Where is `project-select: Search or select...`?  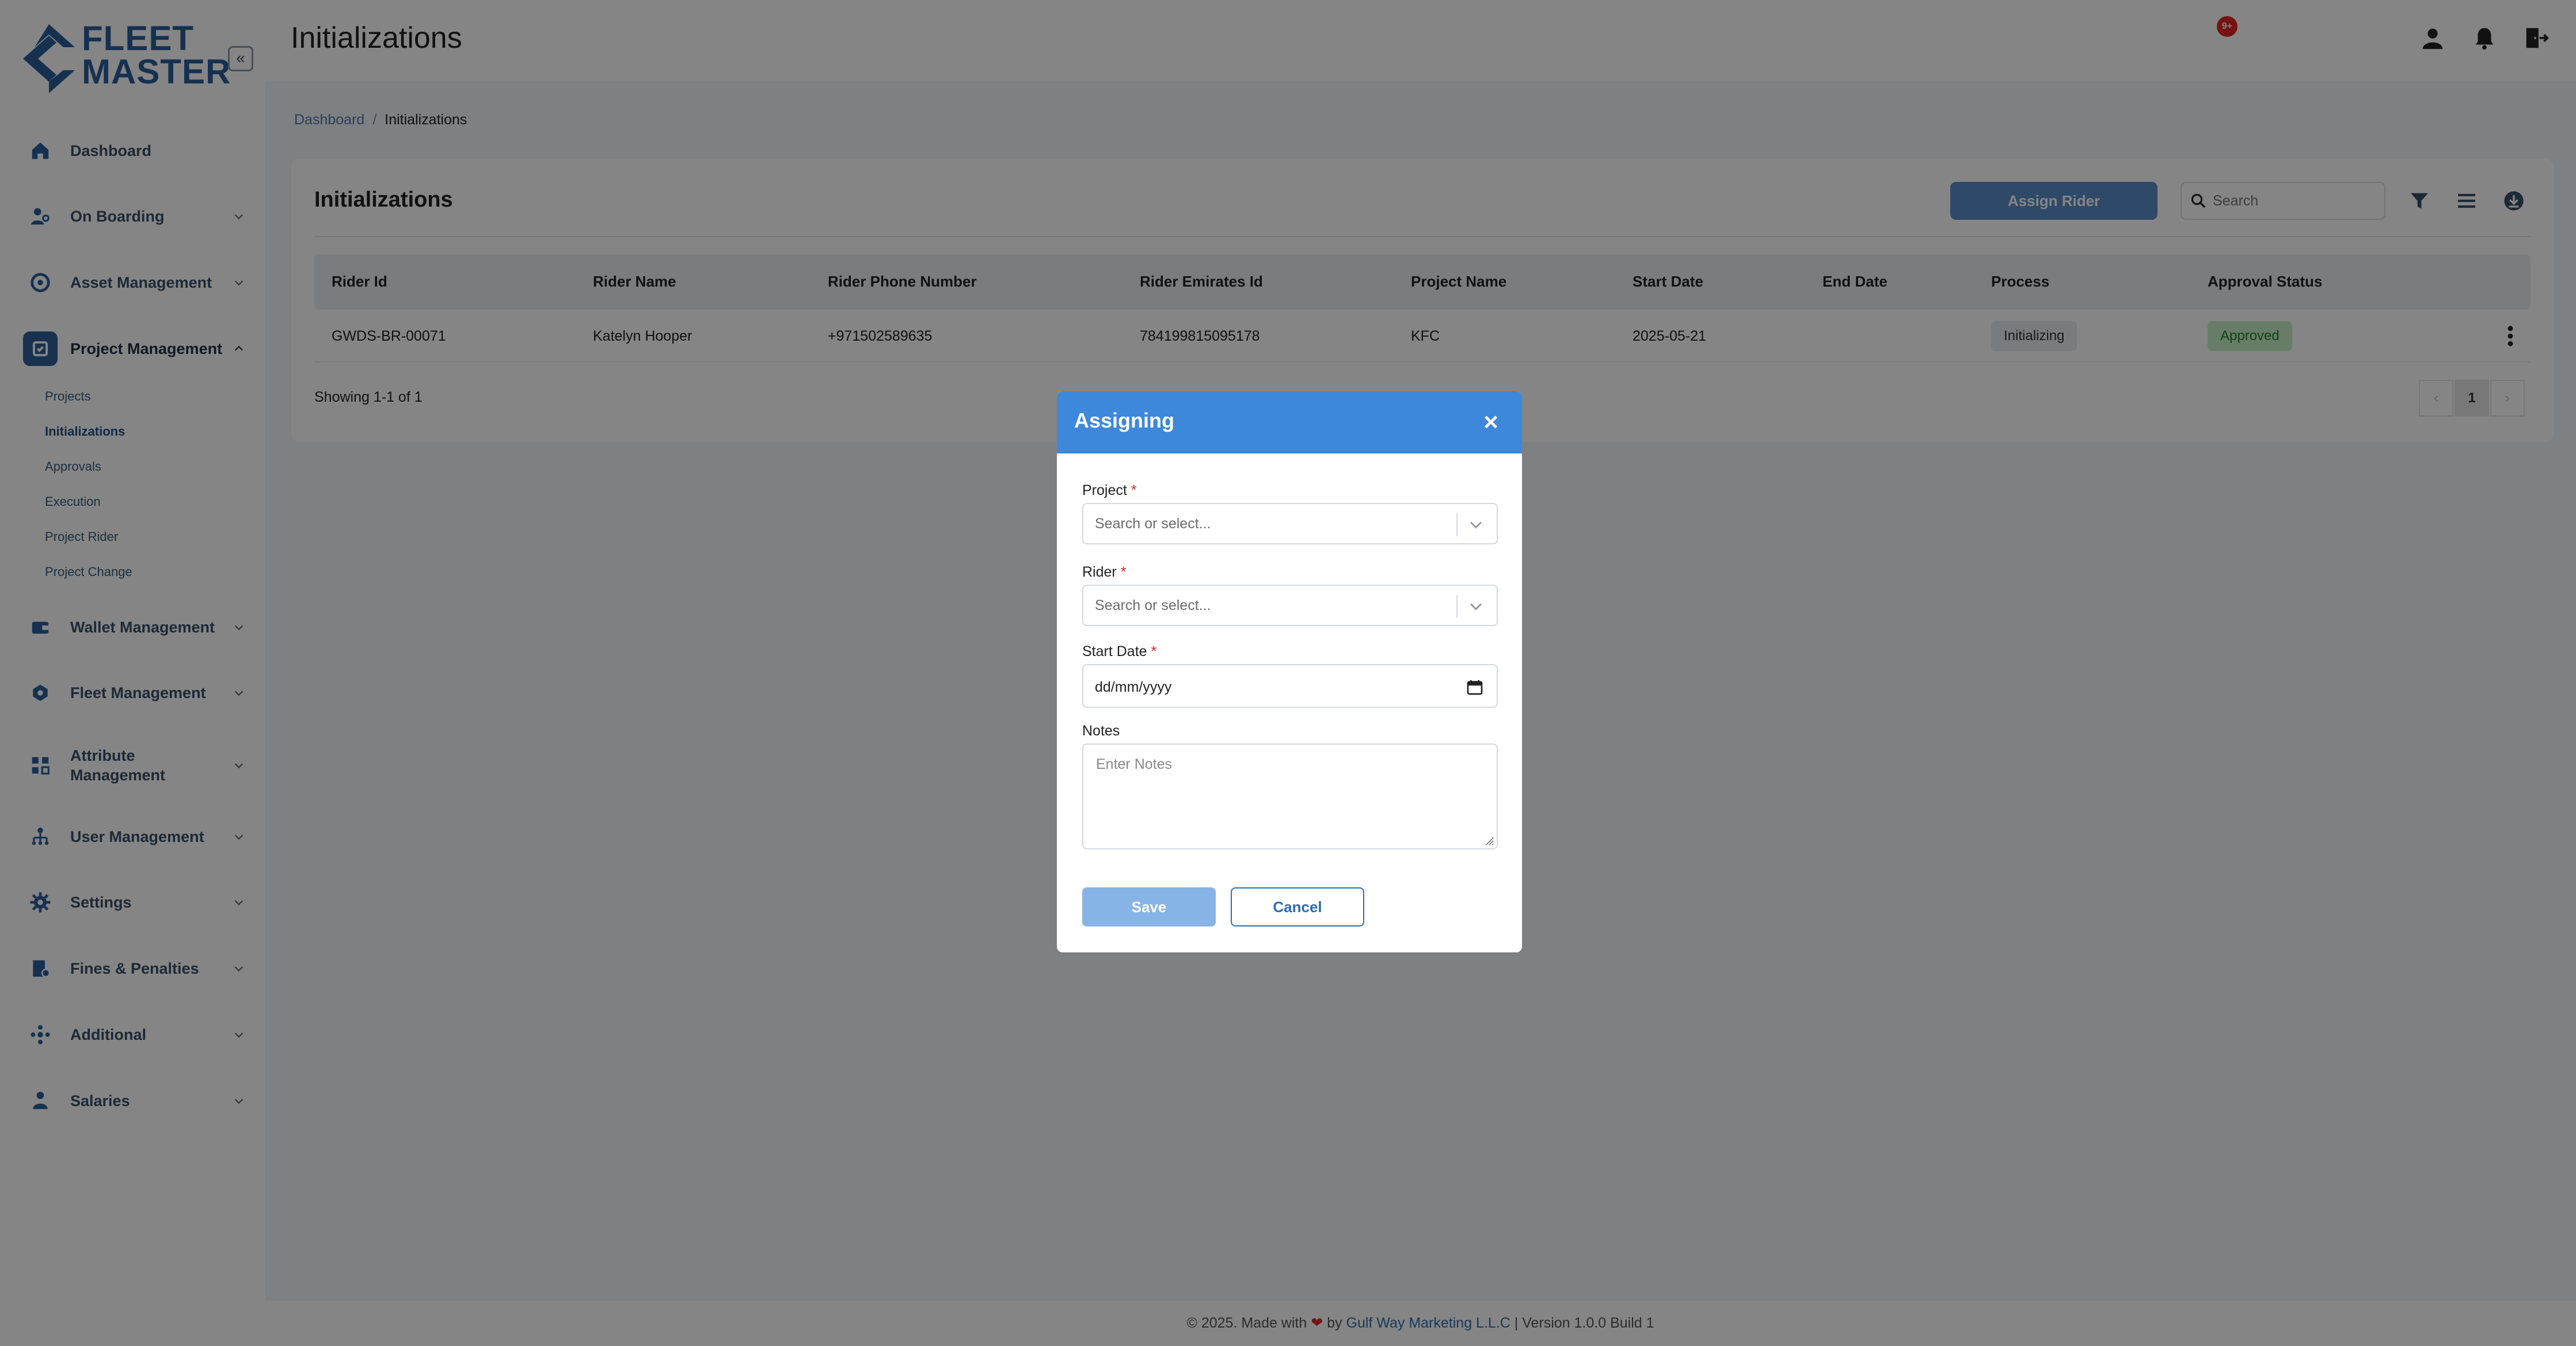 project-select: Search or select... is located at coordinates (1290, 523).